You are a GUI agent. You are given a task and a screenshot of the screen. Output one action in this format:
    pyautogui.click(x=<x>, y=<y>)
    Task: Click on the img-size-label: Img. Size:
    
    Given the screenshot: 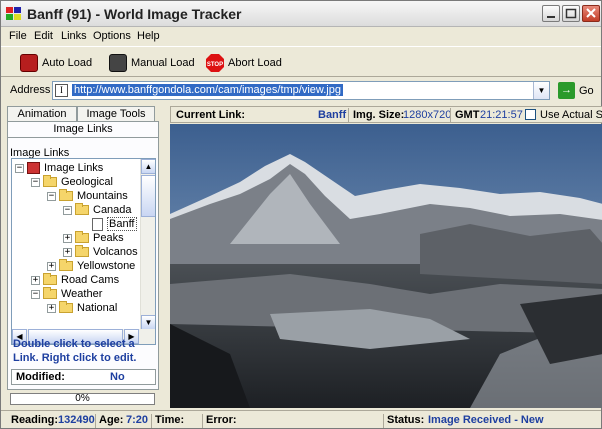 What is the action you would take?
    pyautogui.click(x=379, y=115)
    